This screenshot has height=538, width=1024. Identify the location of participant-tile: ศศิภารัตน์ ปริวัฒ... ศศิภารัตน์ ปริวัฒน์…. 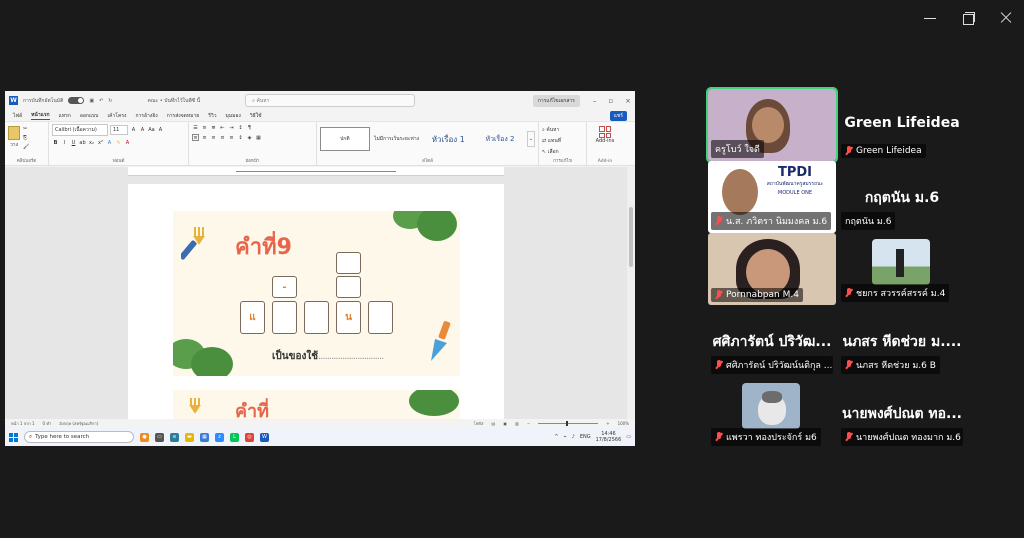
(772, 341).